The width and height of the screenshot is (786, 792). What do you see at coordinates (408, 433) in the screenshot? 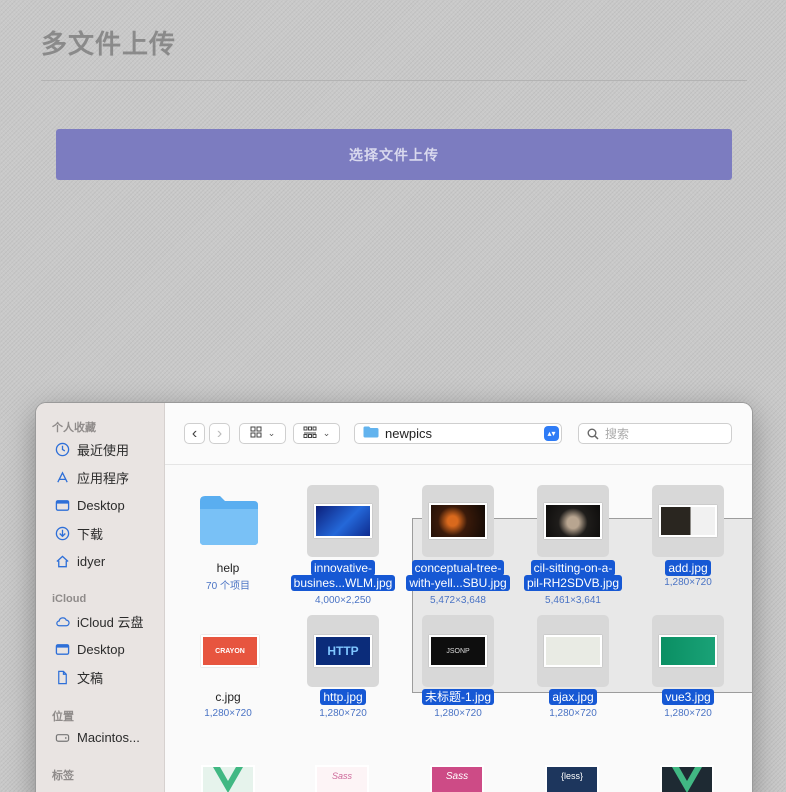
I see `path-label: newpics` at bounding box center [408, 433].